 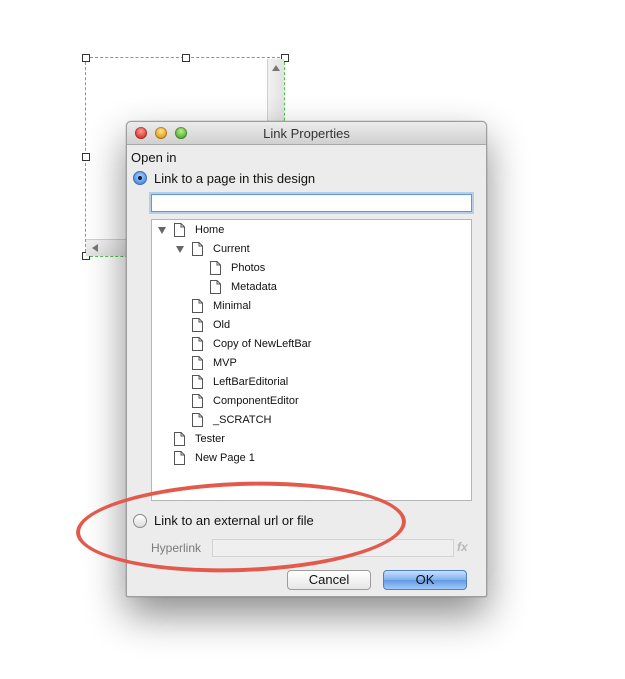 What do you see at coordinates (210, 439) in the screenshot?
I see `tree-item-label: Tester` at bounding box center [210, 439].